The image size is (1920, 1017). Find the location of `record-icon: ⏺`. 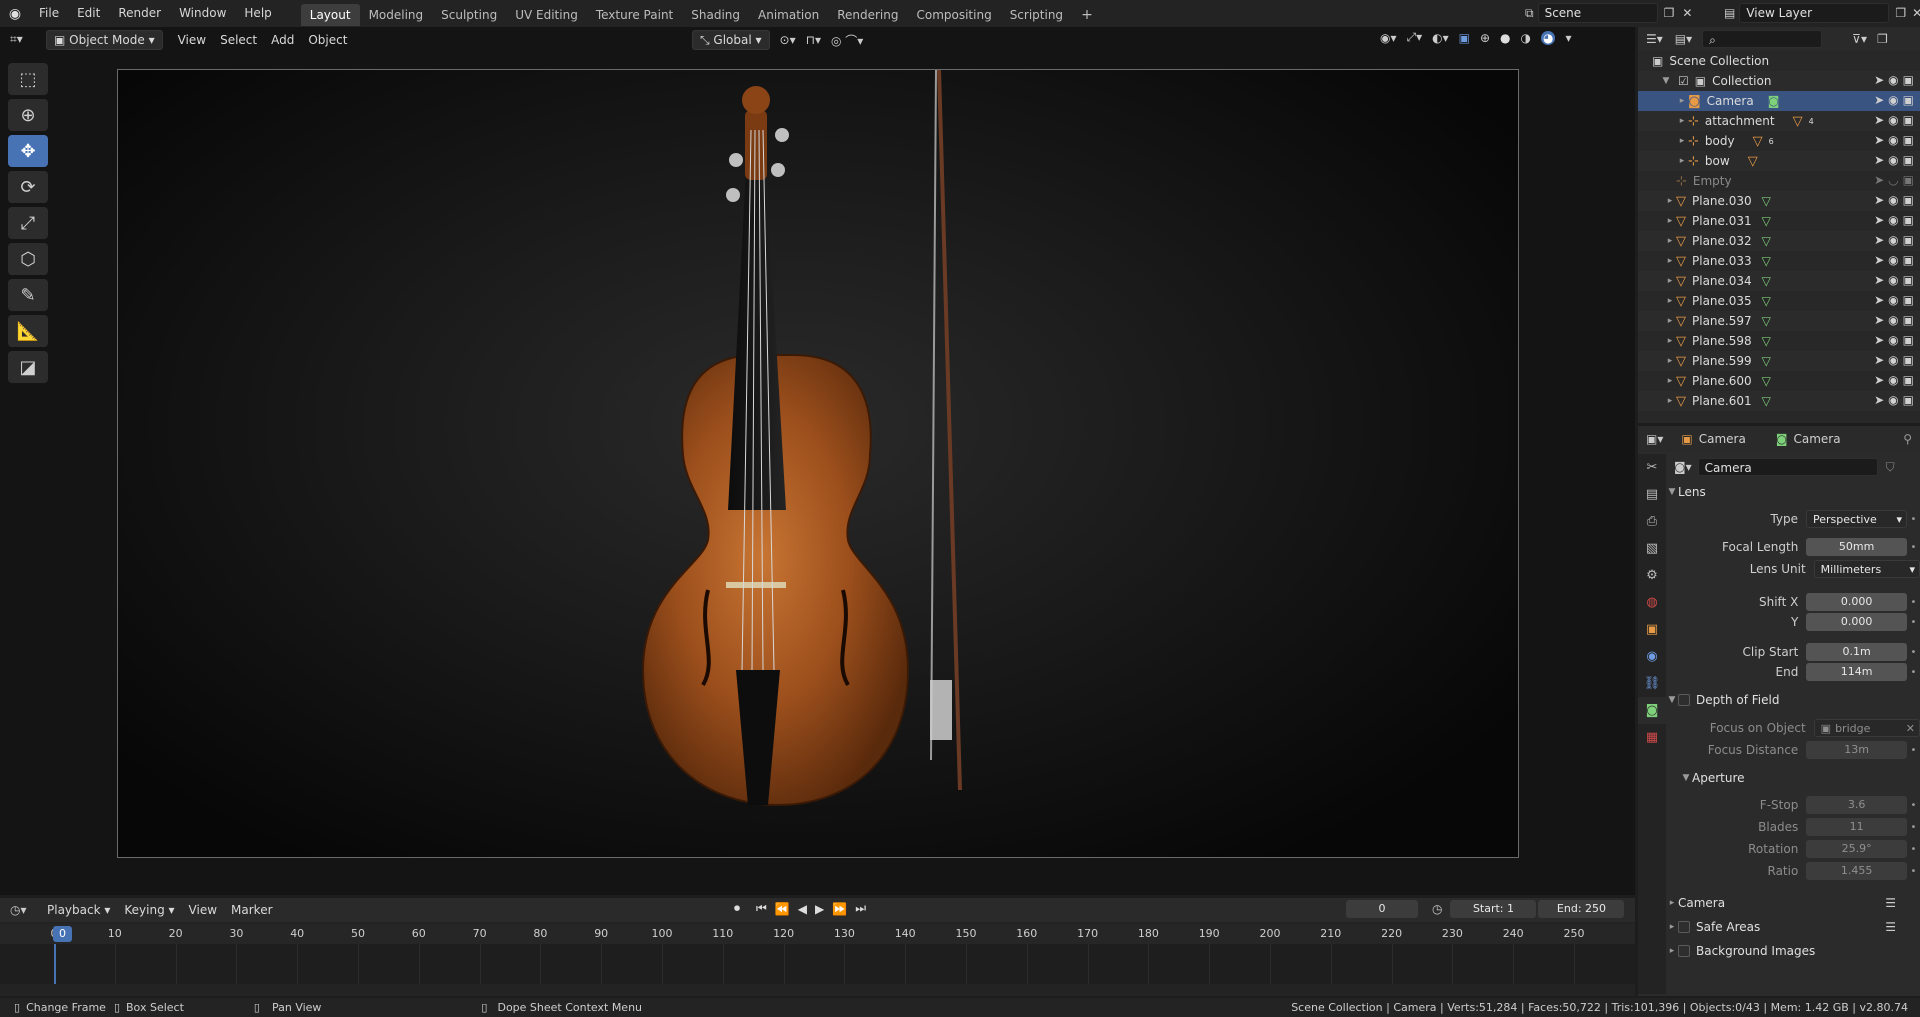

record-icon: ⏺ is located at coordinates (737, 908).